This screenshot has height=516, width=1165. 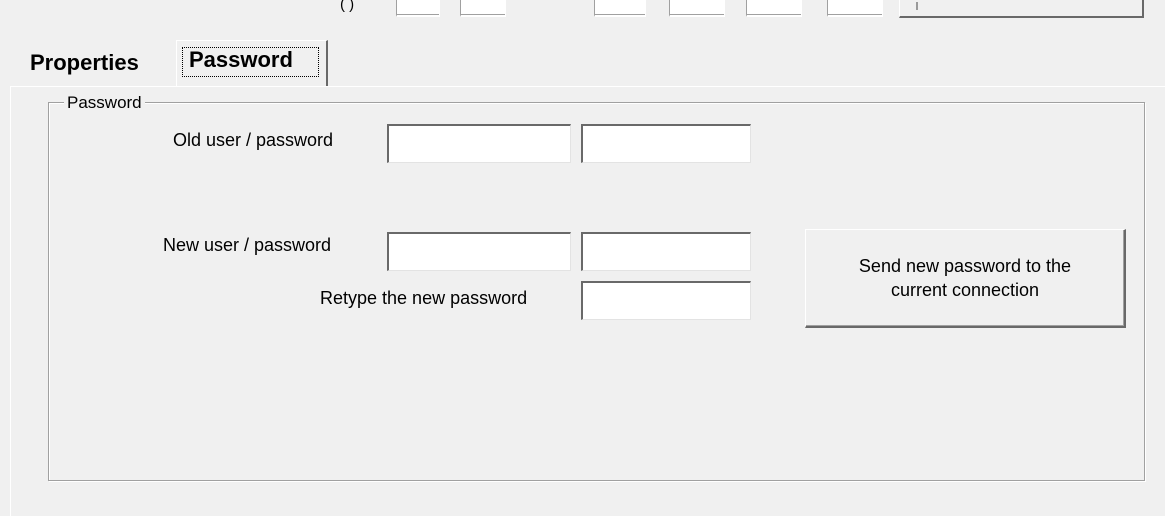 I want to click on retype-password-label: Retype the new password, so click(x=424, y=298).